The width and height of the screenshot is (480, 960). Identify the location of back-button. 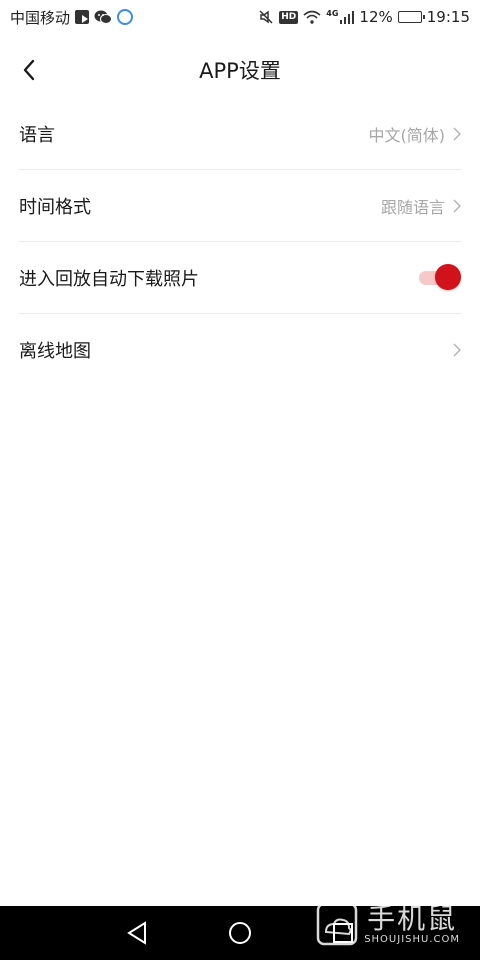
(29, 70).